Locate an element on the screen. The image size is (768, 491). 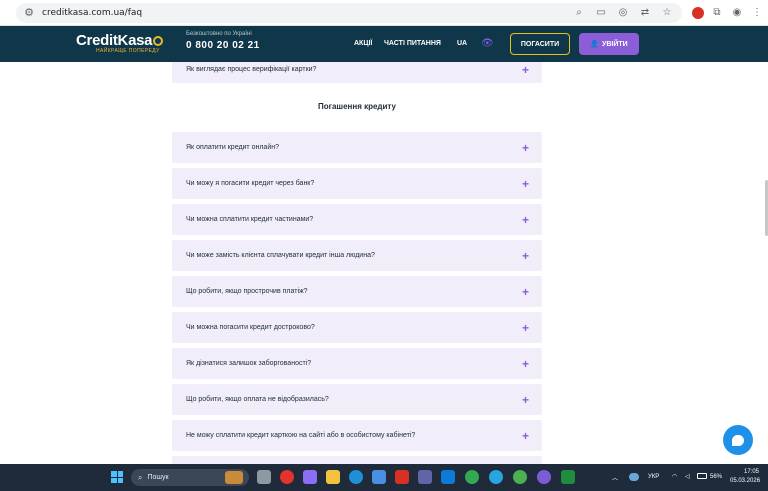
logo-mark-icon is located at coordinates (158, 41).